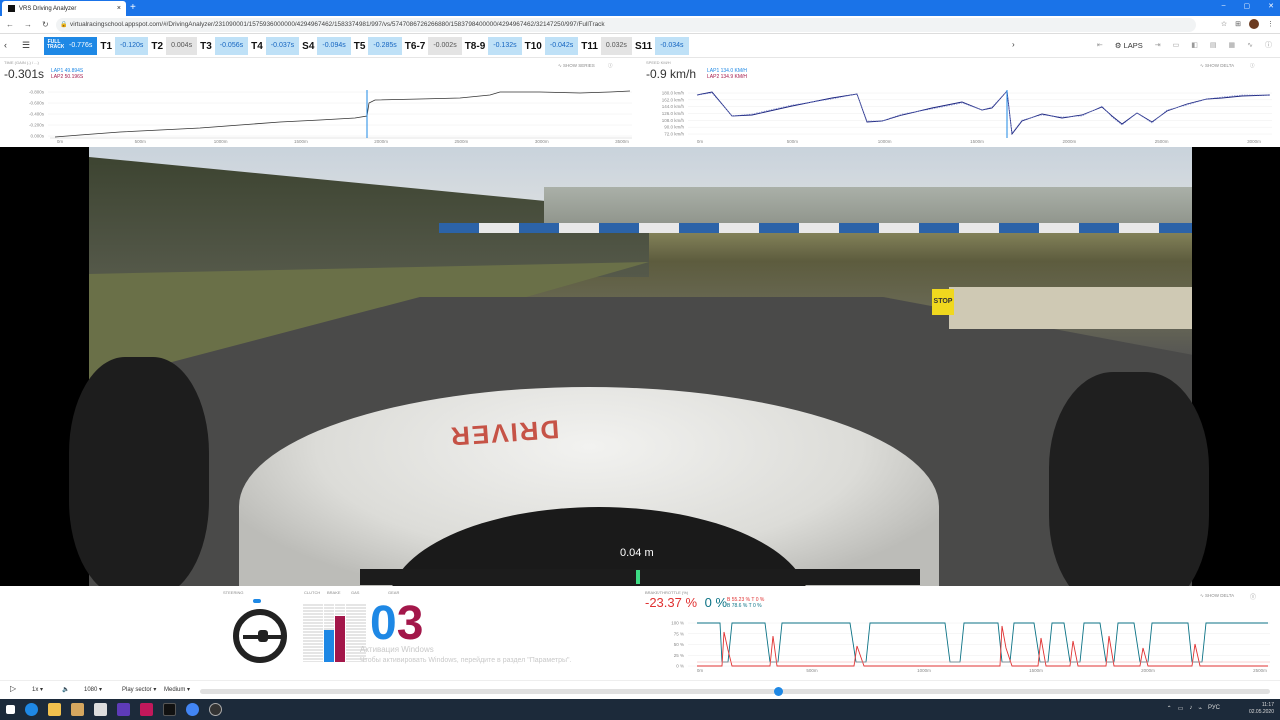 Image resolution: width=1280 pixels, height=720 pixels. Describe the element at coordinates (589, 46) in the screenshot. I see `sector-name: T11` at that location.